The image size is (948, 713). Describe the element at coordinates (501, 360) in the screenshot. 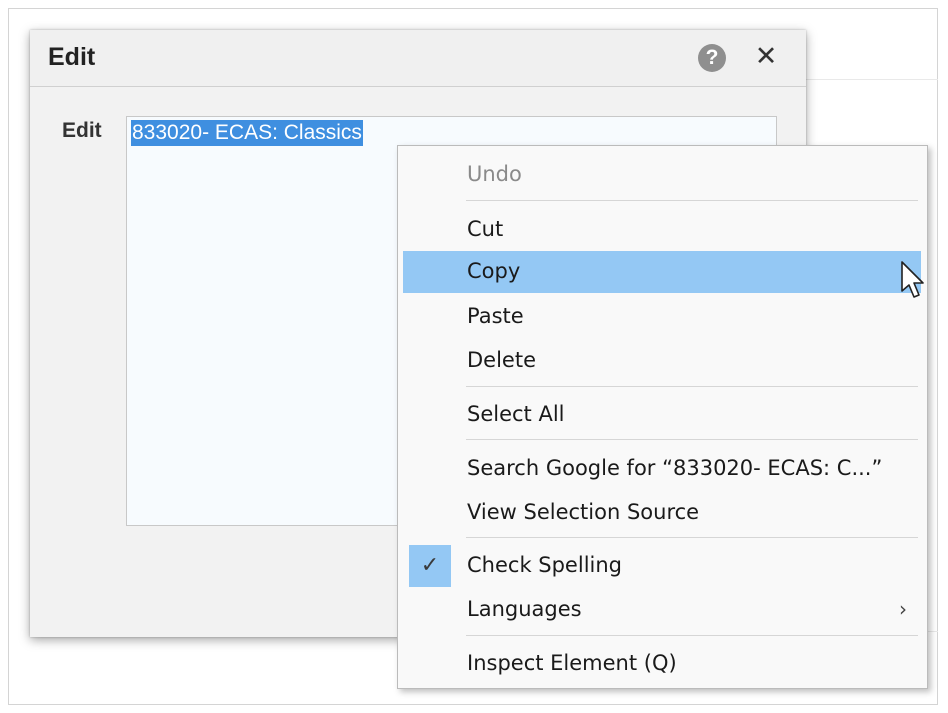

I see `menu-item-label: Delete` at that location.